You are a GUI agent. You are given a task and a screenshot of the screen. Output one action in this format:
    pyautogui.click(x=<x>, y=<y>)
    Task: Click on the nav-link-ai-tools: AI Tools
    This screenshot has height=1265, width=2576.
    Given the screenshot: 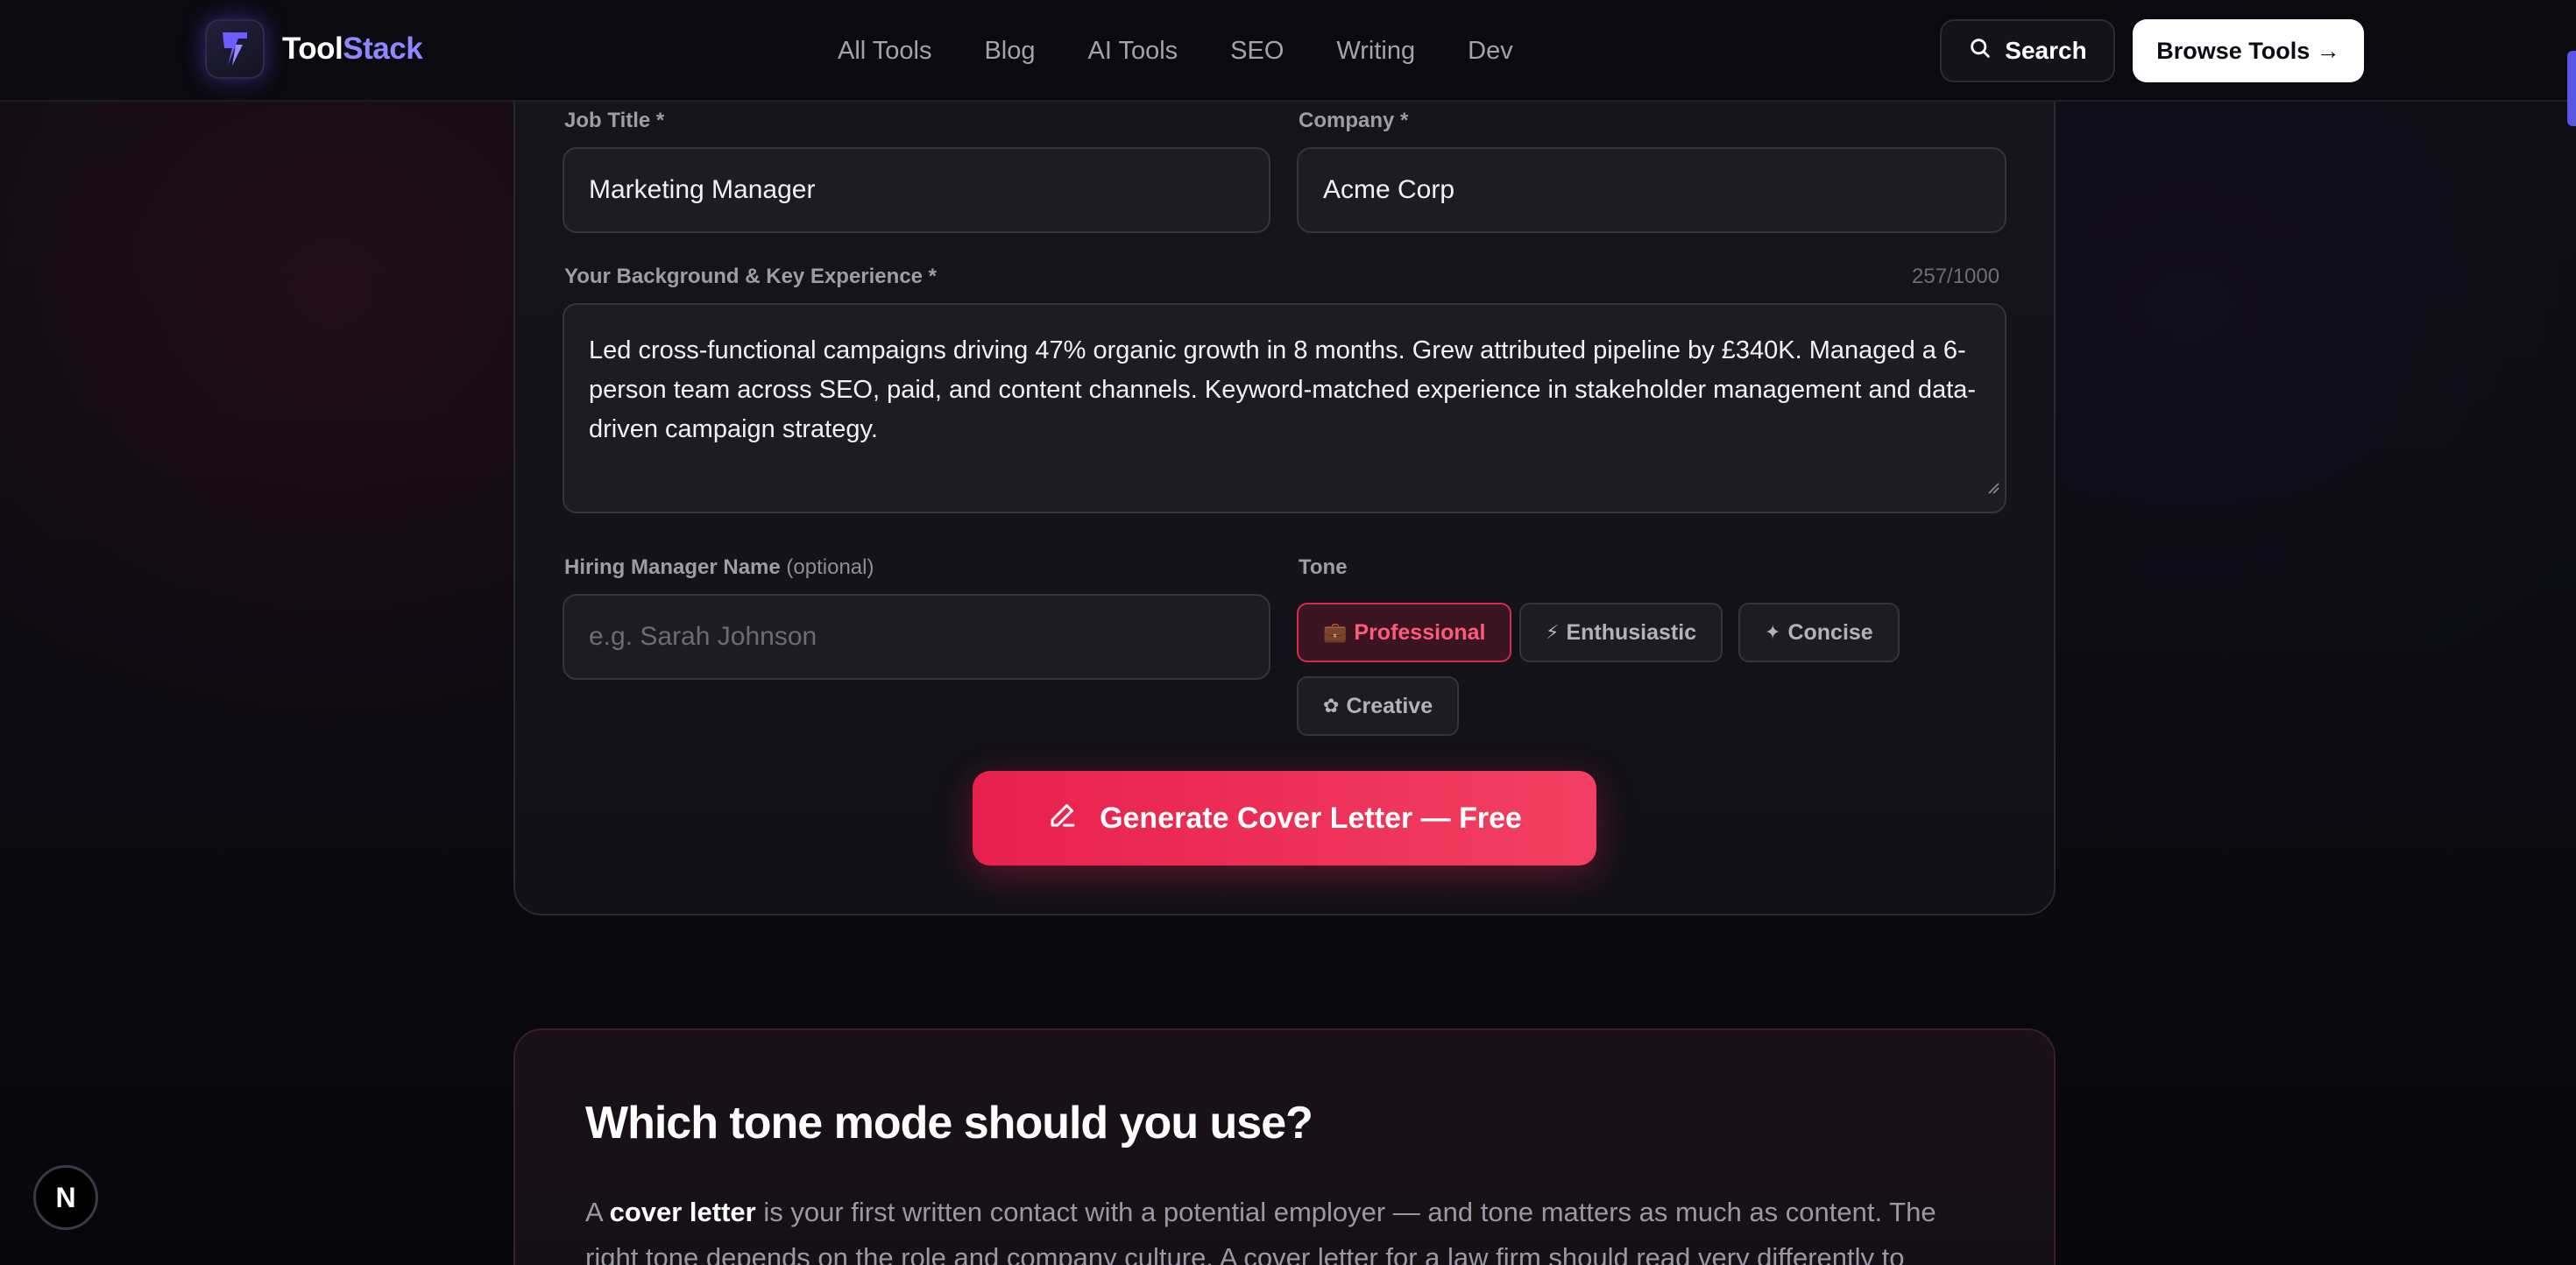 What is the action you would take?
    pyautogui.click(x=1133, y=52)
    